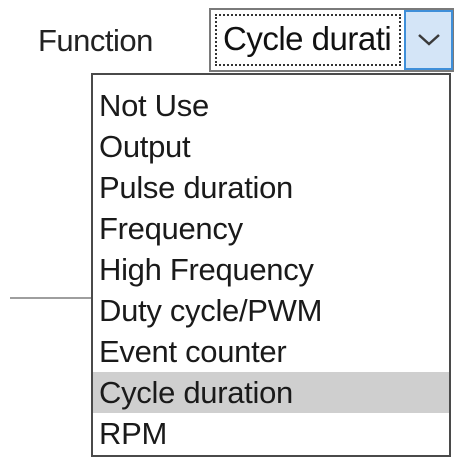  Describe the element at coordinates (271, 269) in the screenshot. I see `dropdown-item-high-frequency: High Frequency` at that location.